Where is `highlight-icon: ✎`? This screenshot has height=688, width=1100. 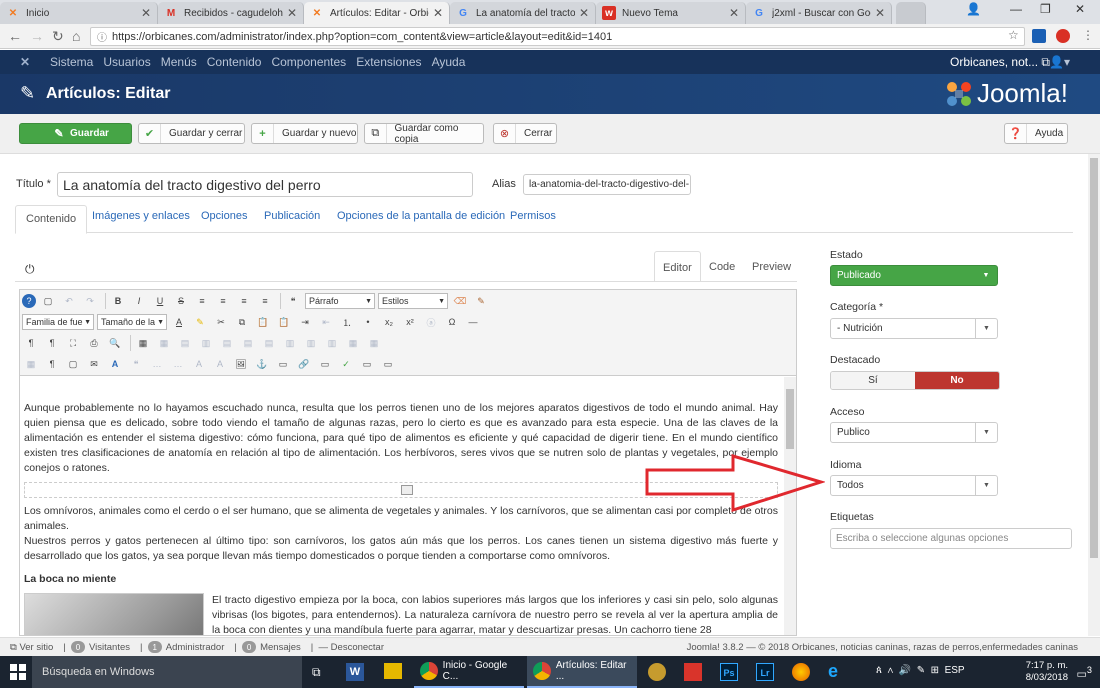
highlight-icon: ✎ is located at coordinates (200, 322).